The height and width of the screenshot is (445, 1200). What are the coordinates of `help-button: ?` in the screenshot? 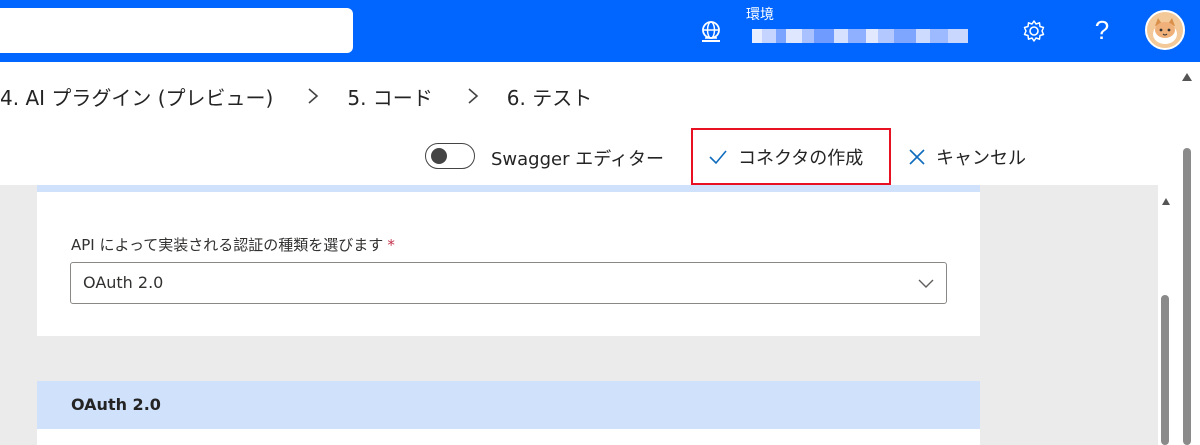 It's located at (1102, 30).